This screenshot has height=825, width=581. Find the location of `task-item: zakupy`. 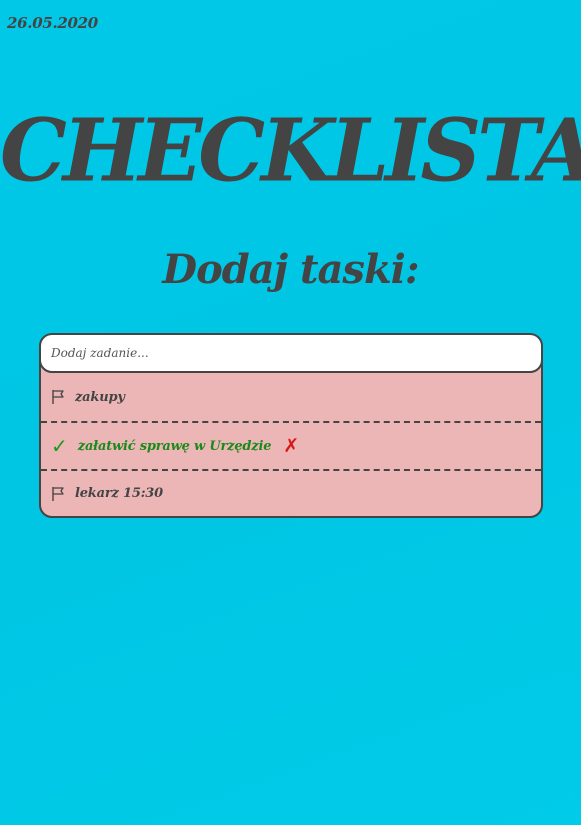

task-item: zakupy is located at coordinates (291, 397).